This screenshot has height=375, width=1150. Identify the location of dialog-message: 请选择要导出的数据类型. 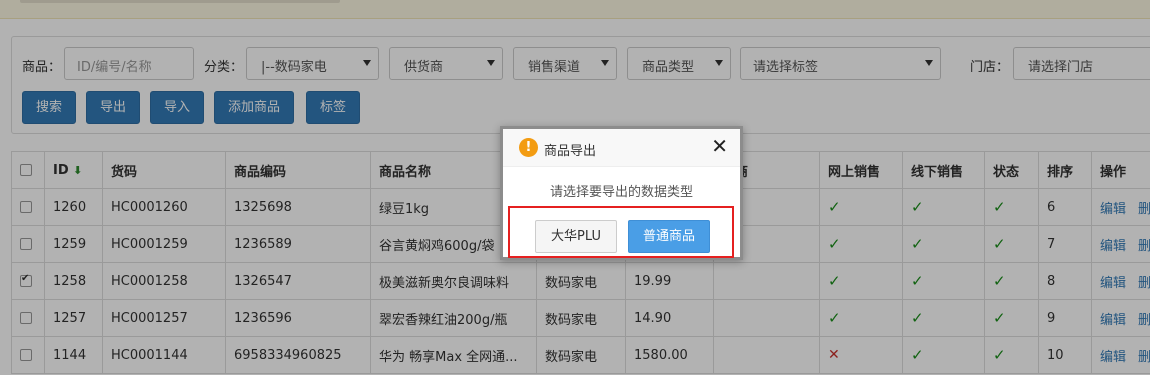
(621, 192).